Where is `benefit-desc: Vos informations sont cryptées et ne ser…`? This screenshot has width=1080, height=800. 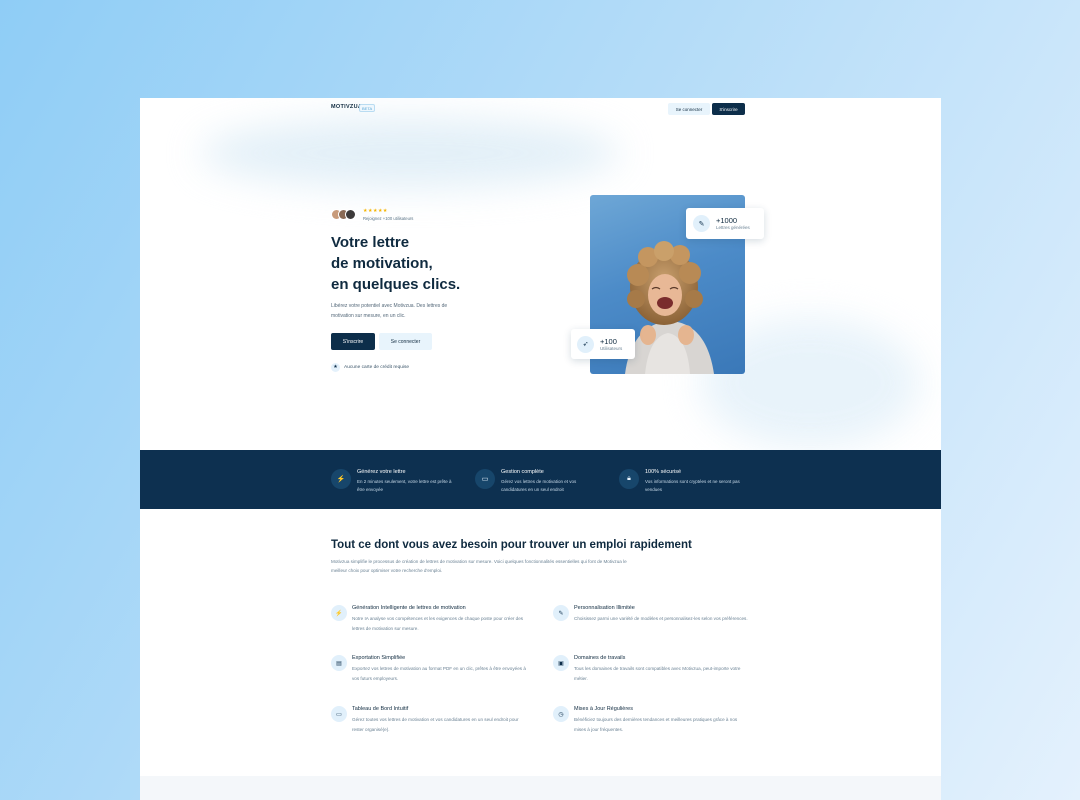 benefit-desc: Vos informations sont cryptées et ne ser… is located at coordinates (692, 485).